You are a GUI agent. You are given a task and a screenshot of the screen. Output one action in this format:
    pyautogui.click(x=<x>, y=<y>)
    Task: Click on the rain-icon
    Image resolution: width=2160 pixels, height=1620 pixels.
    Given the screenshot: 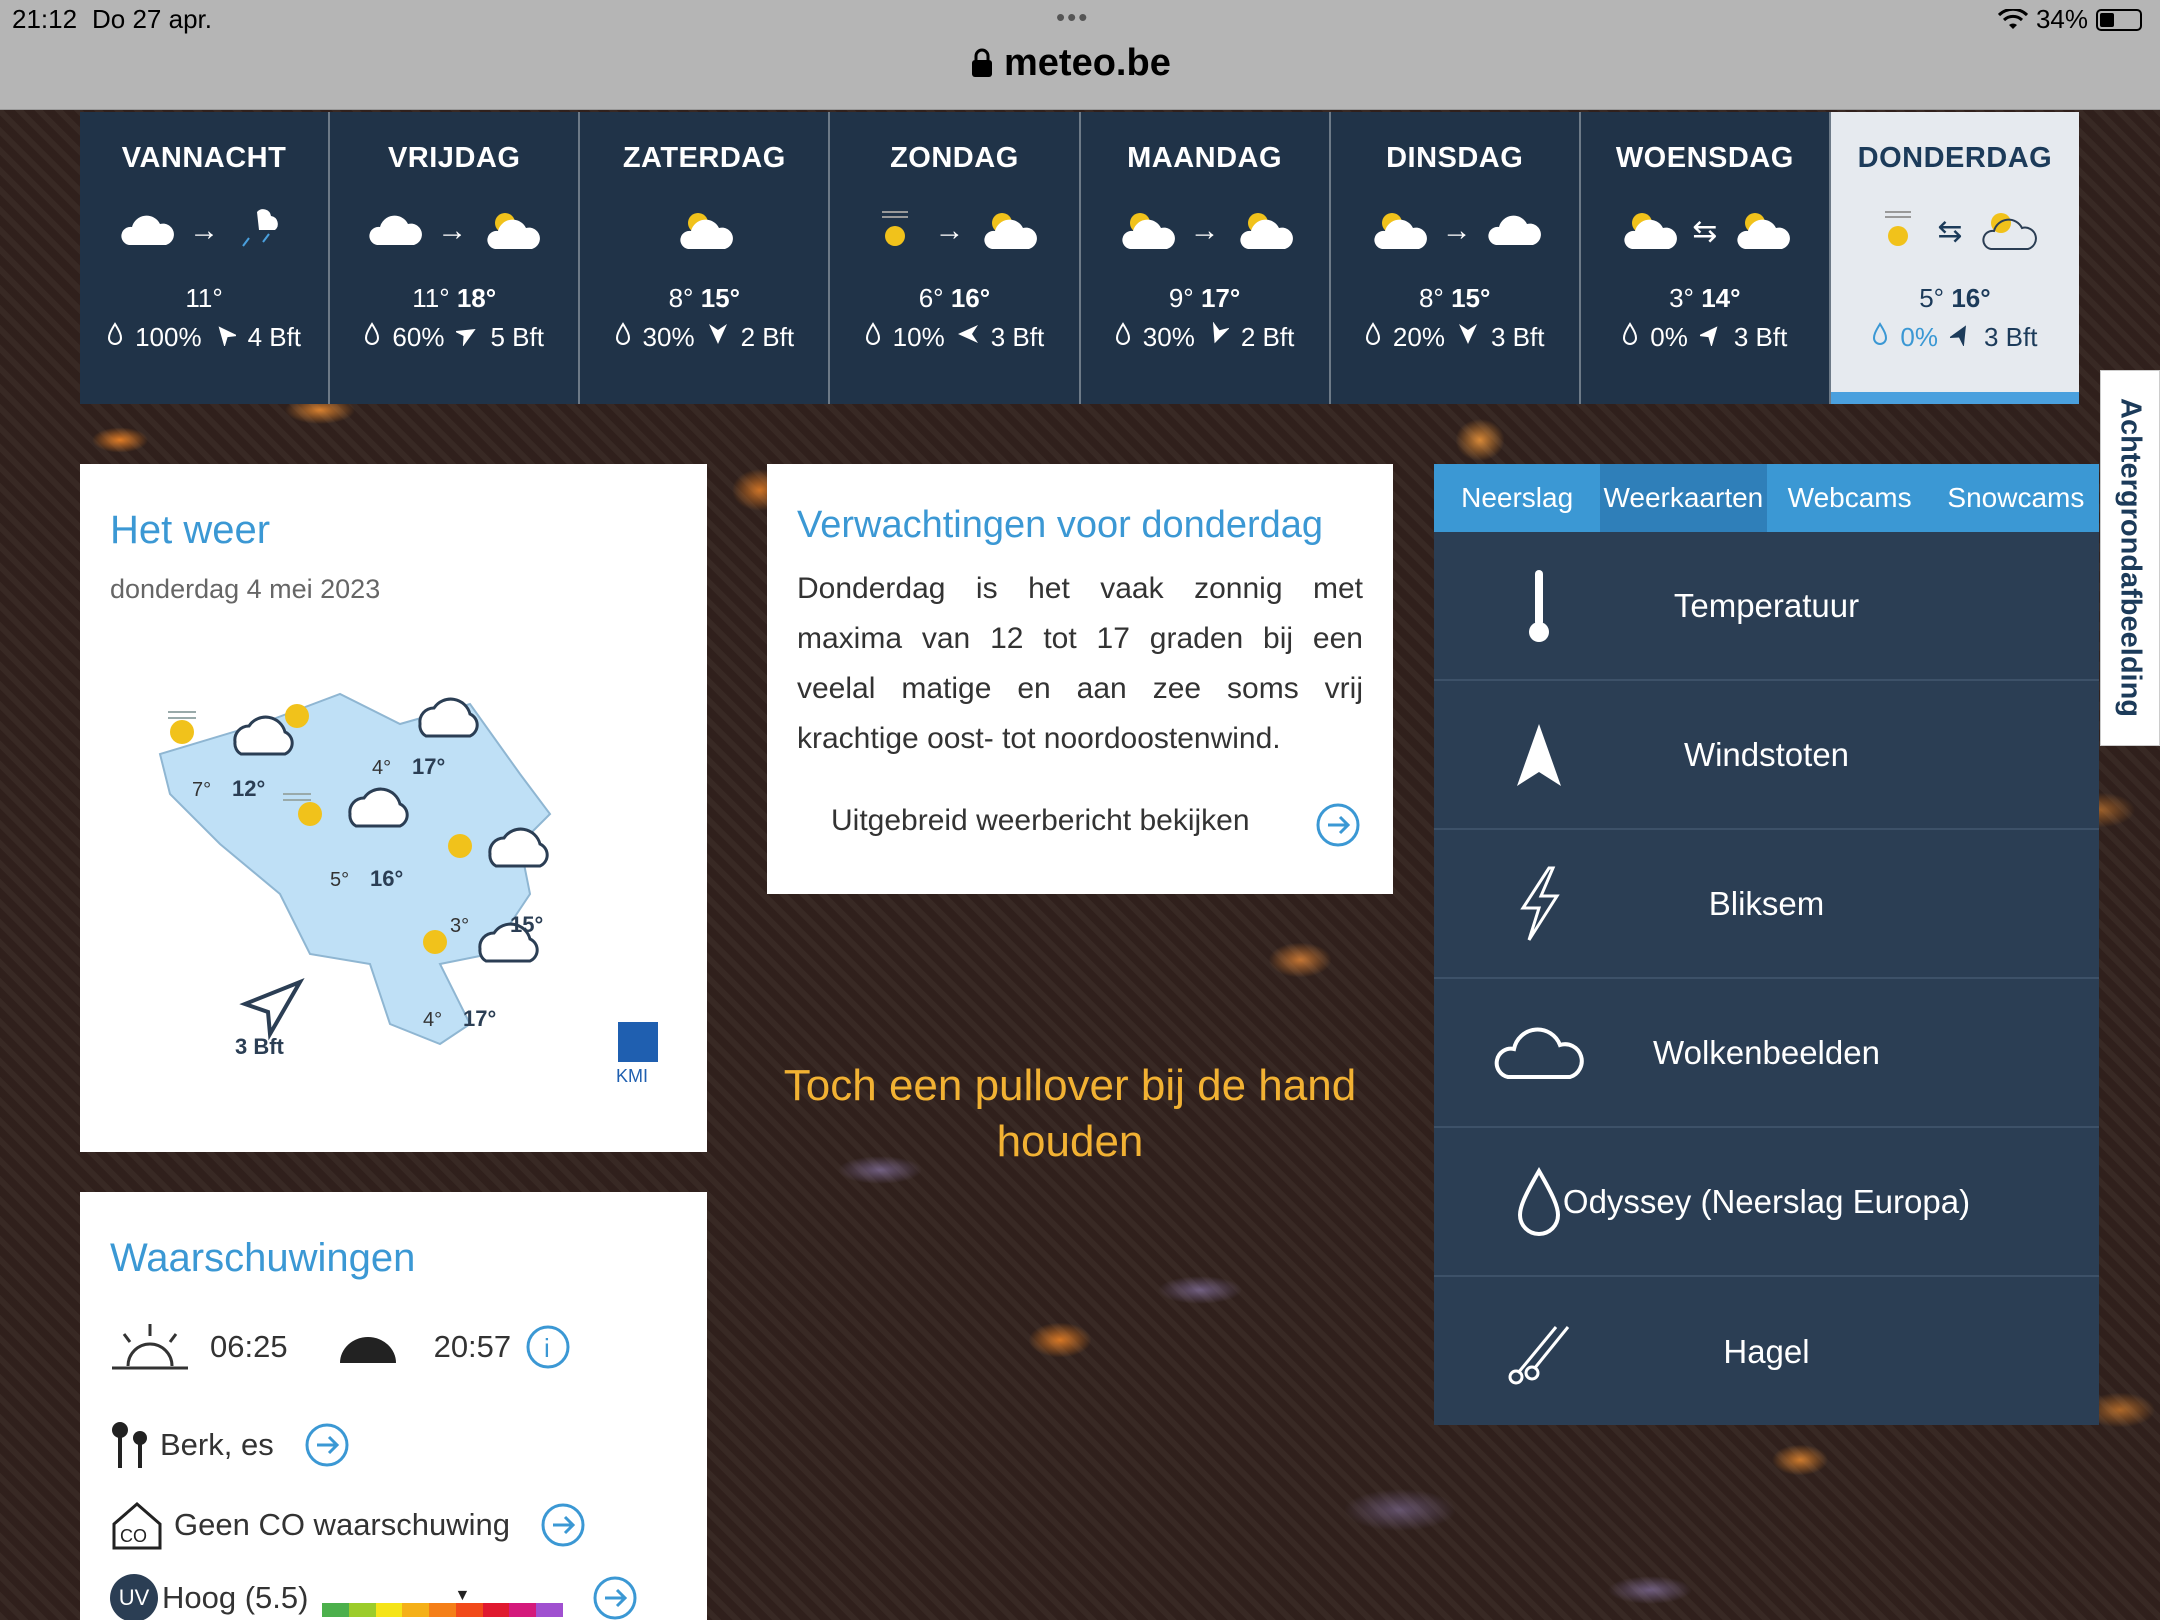 What is the action you would take?
    pyautogui.click(x=260, y=228)
    